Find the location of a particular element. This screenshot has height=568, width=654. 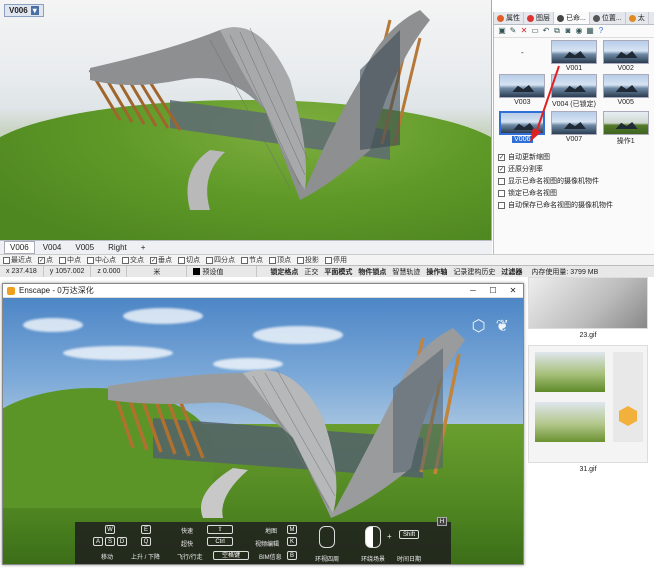

osnap-vertex: 顶点 is located at coordinates (280, 260).